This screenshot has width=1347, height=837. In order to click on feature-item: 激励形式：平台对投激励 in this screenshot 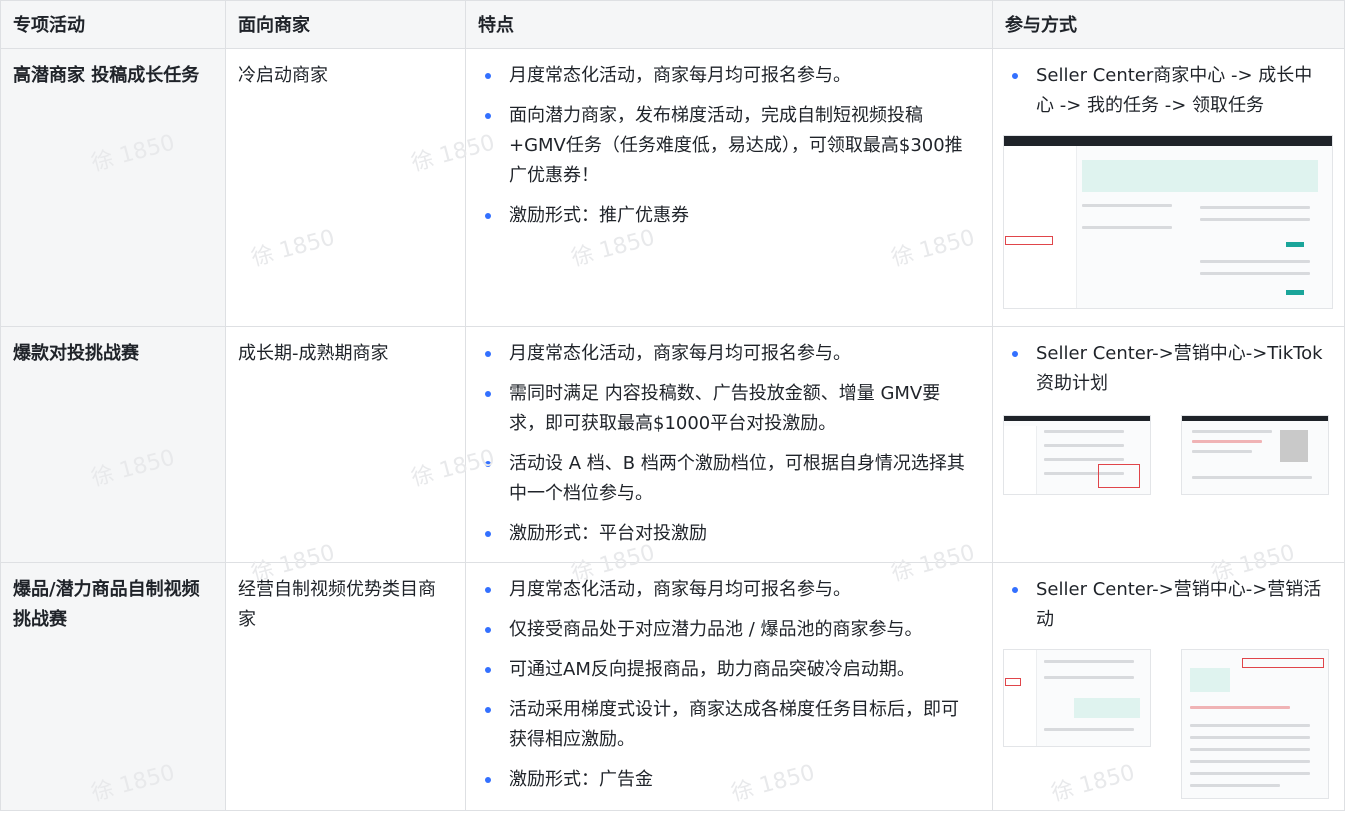, I will do `click(729, 534)`.